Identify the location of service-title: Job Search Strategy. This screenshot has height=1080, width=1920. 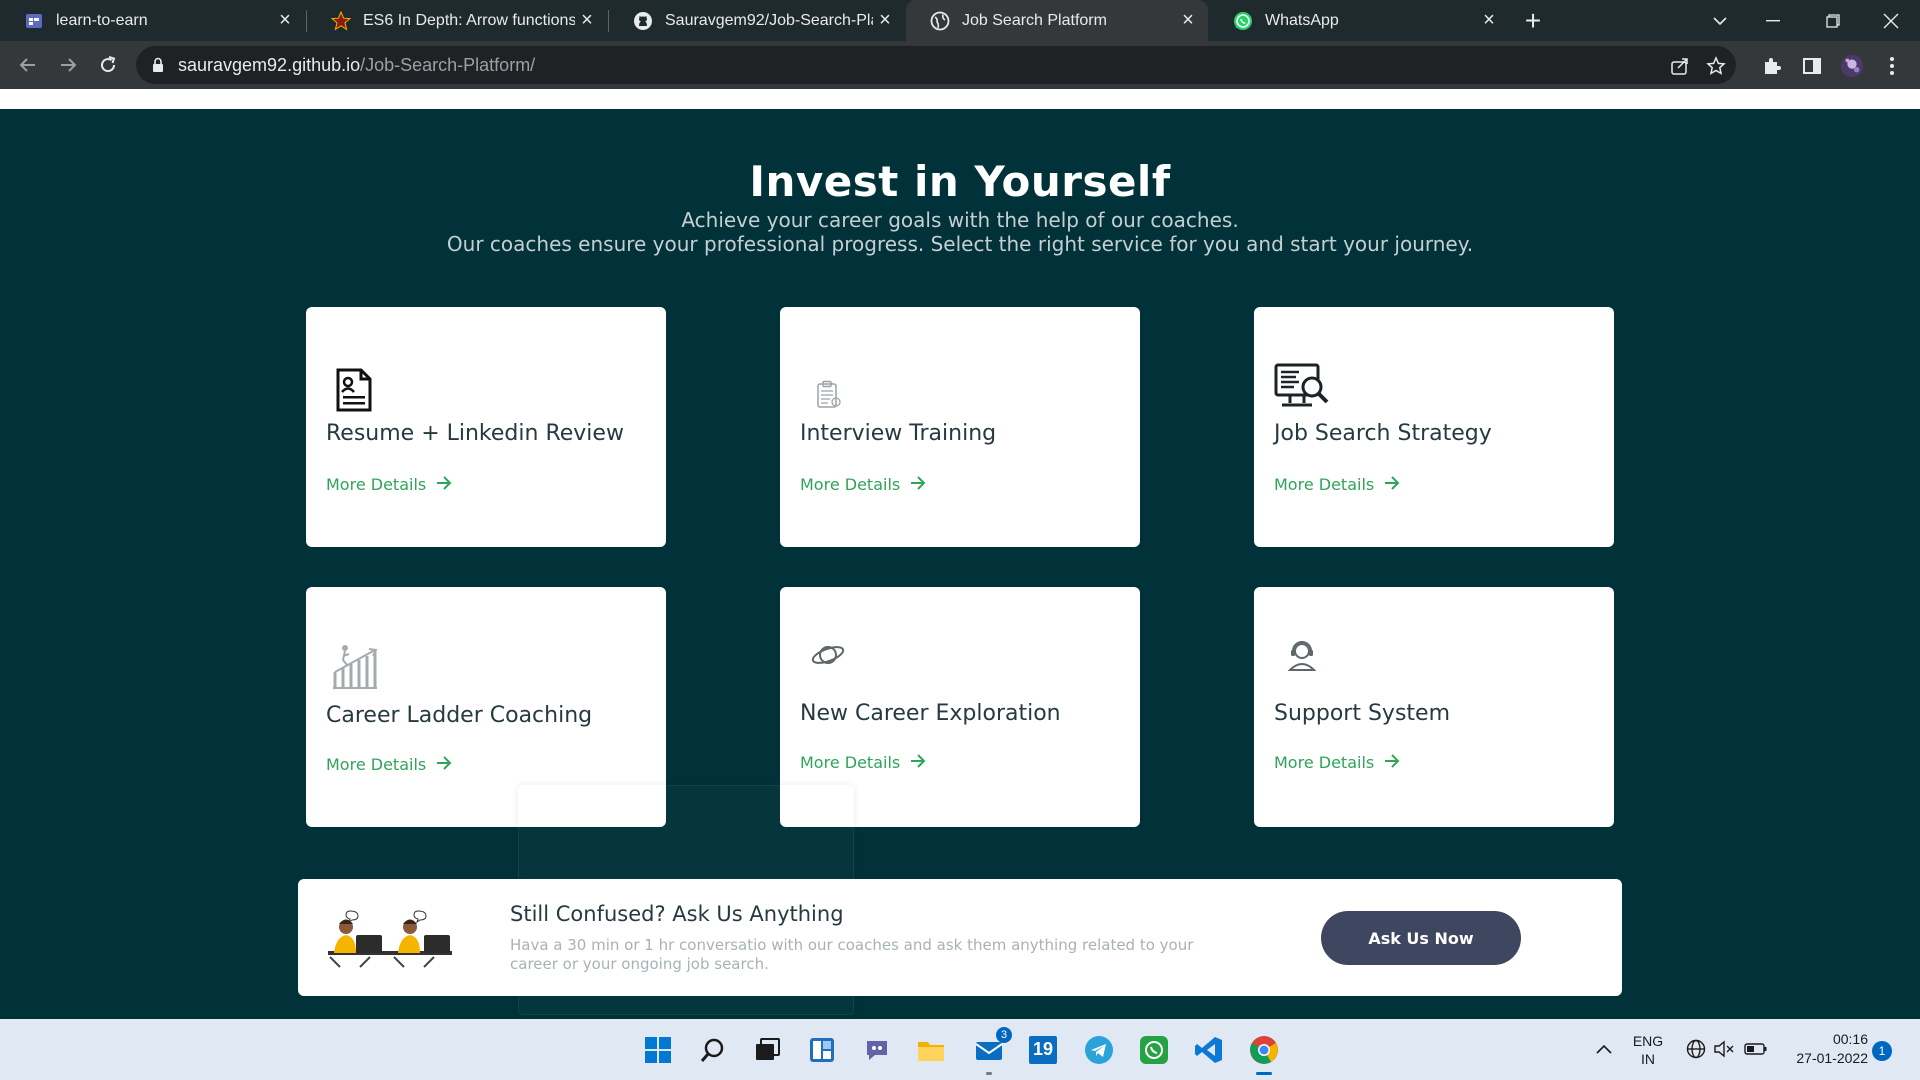
(1383, 433).